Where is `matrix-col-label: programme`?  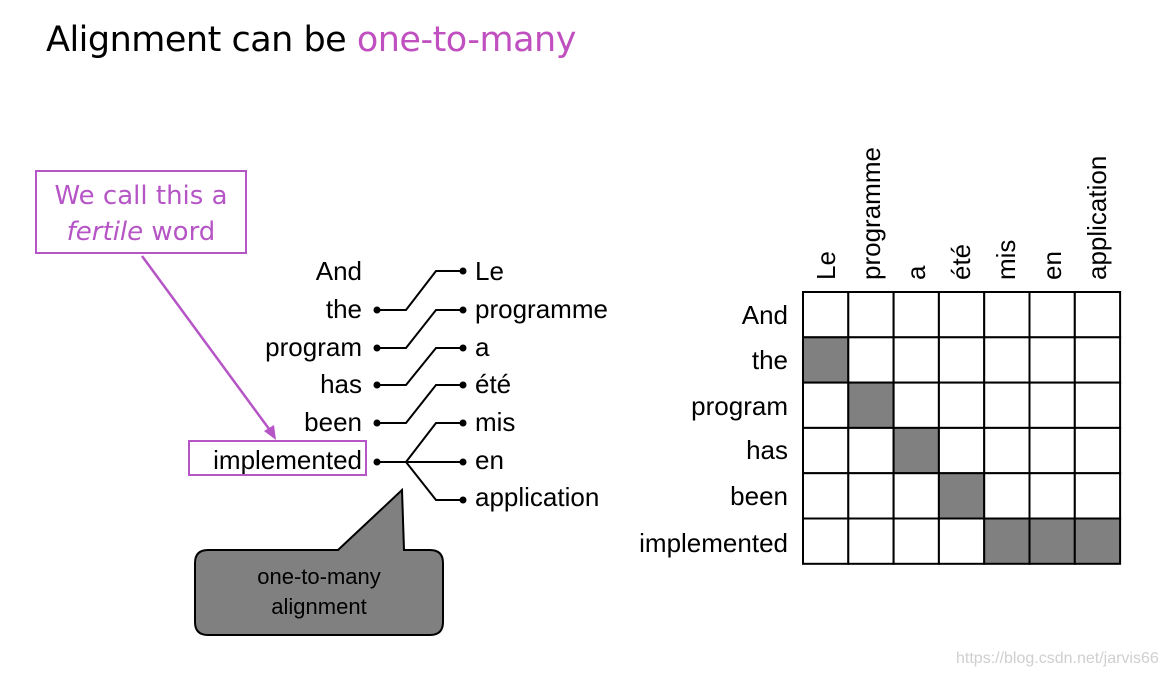 matrix-col-label: programme is located at coordinates (871, 213).